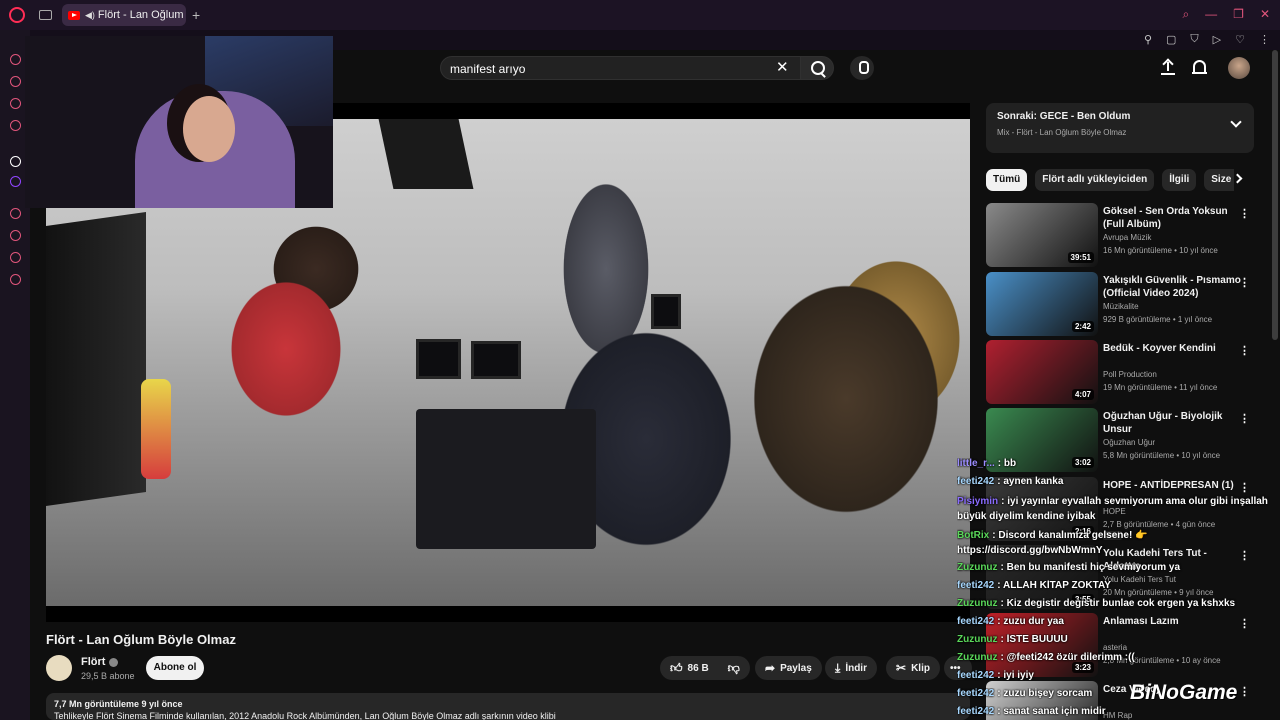  Describe the element at coordinates (15, 257) in the screenshot. I see `extensions-icon` at that location.